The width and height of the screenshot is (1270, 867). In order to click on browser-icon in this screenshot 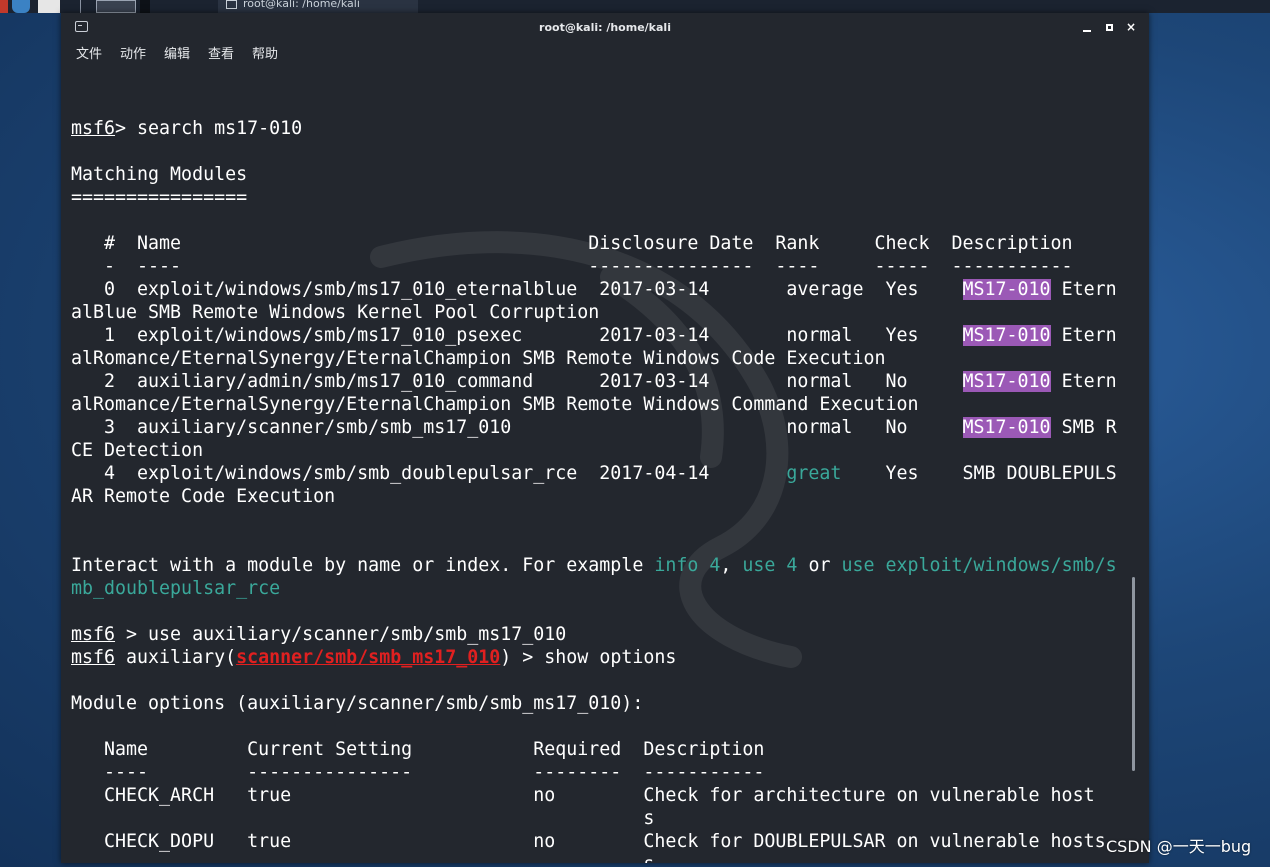, I will do `click(21, 6)`.